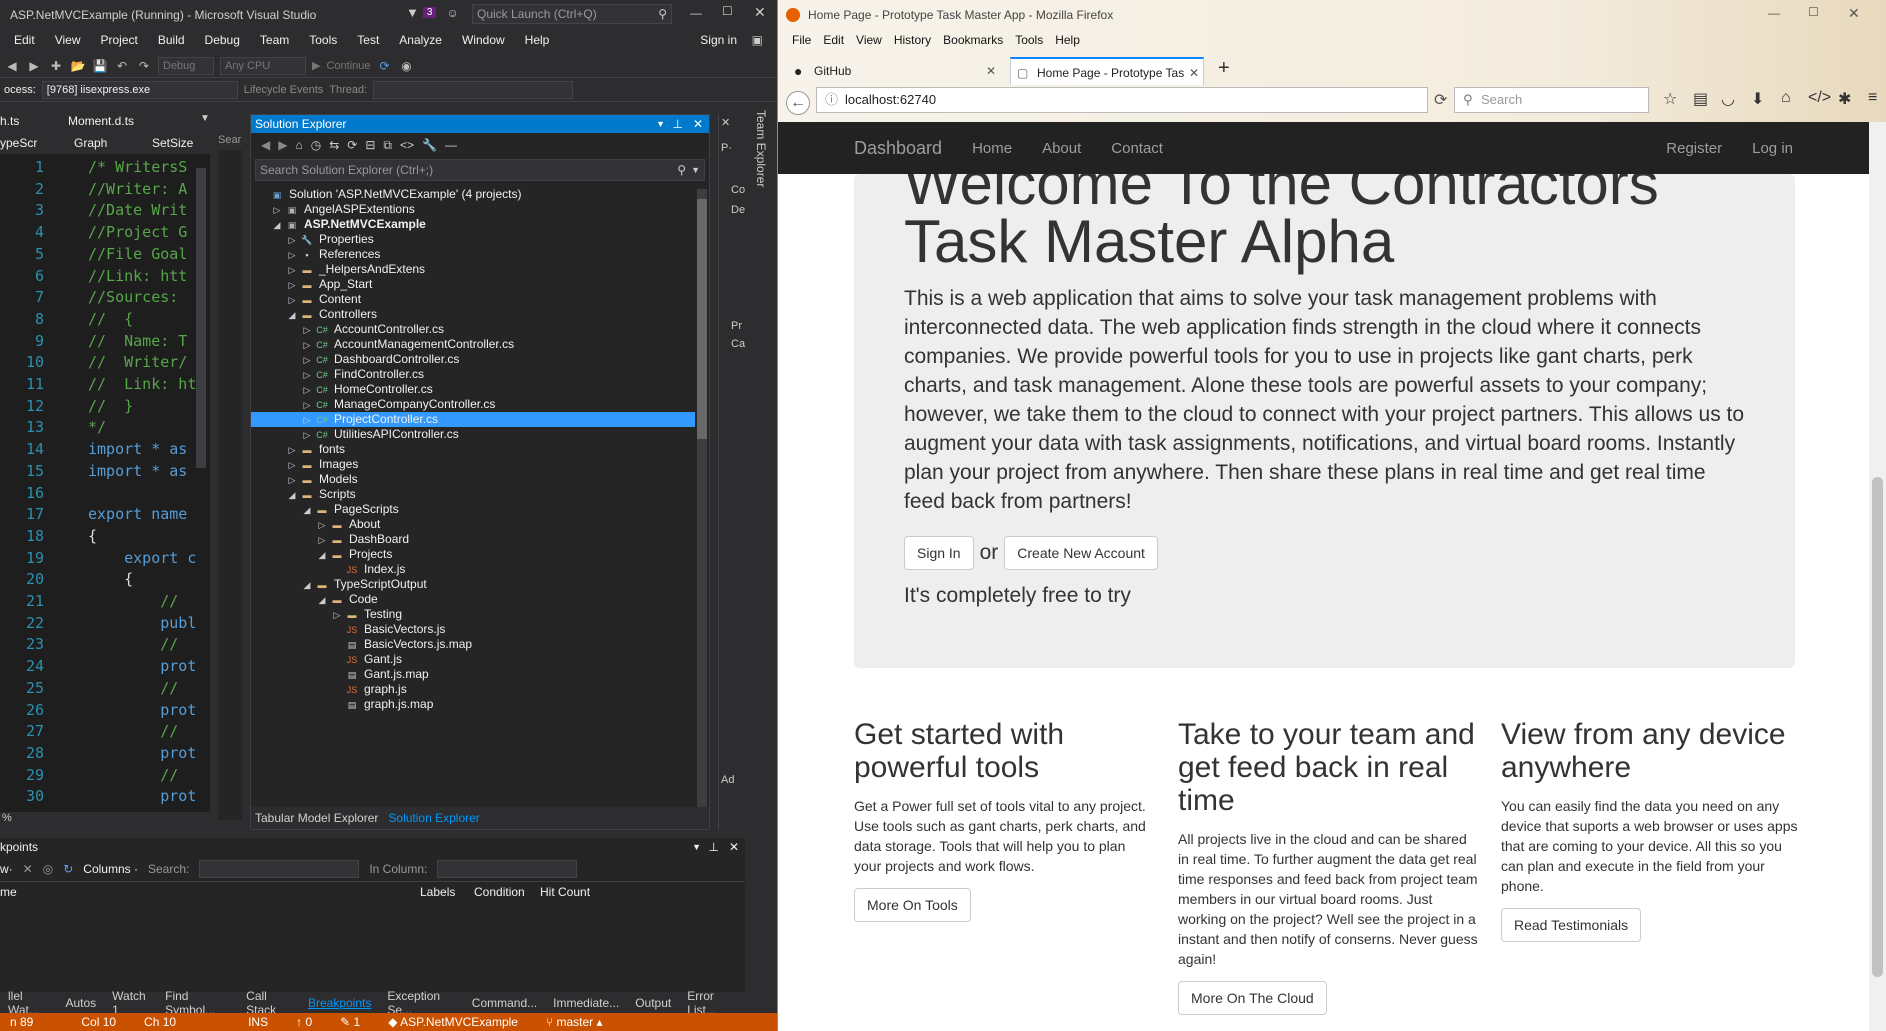  I want to click on menu-analyze: Analyze, so click(420, 40).